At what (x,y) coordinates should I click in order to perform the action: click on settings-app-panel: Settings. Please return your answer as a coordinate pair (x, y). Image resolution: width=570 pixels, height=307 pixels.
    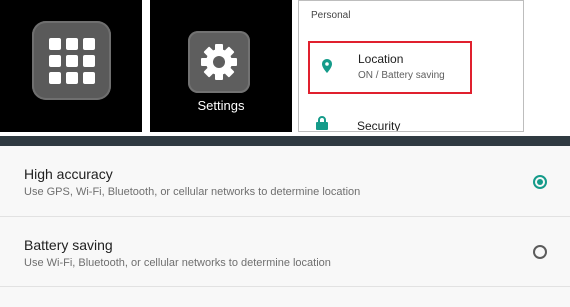
    Looking at the image, I should click on (221, 66).